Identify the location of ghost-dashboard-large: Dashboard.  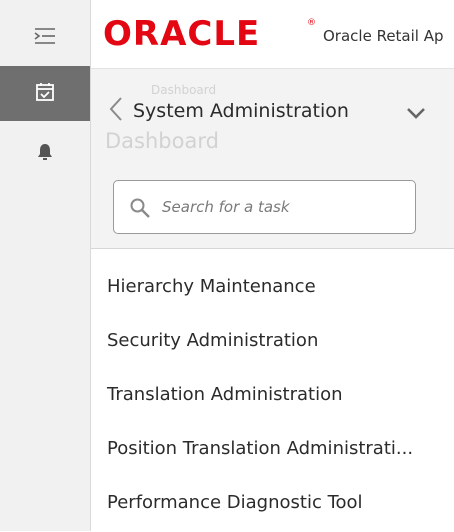
(162, 141).